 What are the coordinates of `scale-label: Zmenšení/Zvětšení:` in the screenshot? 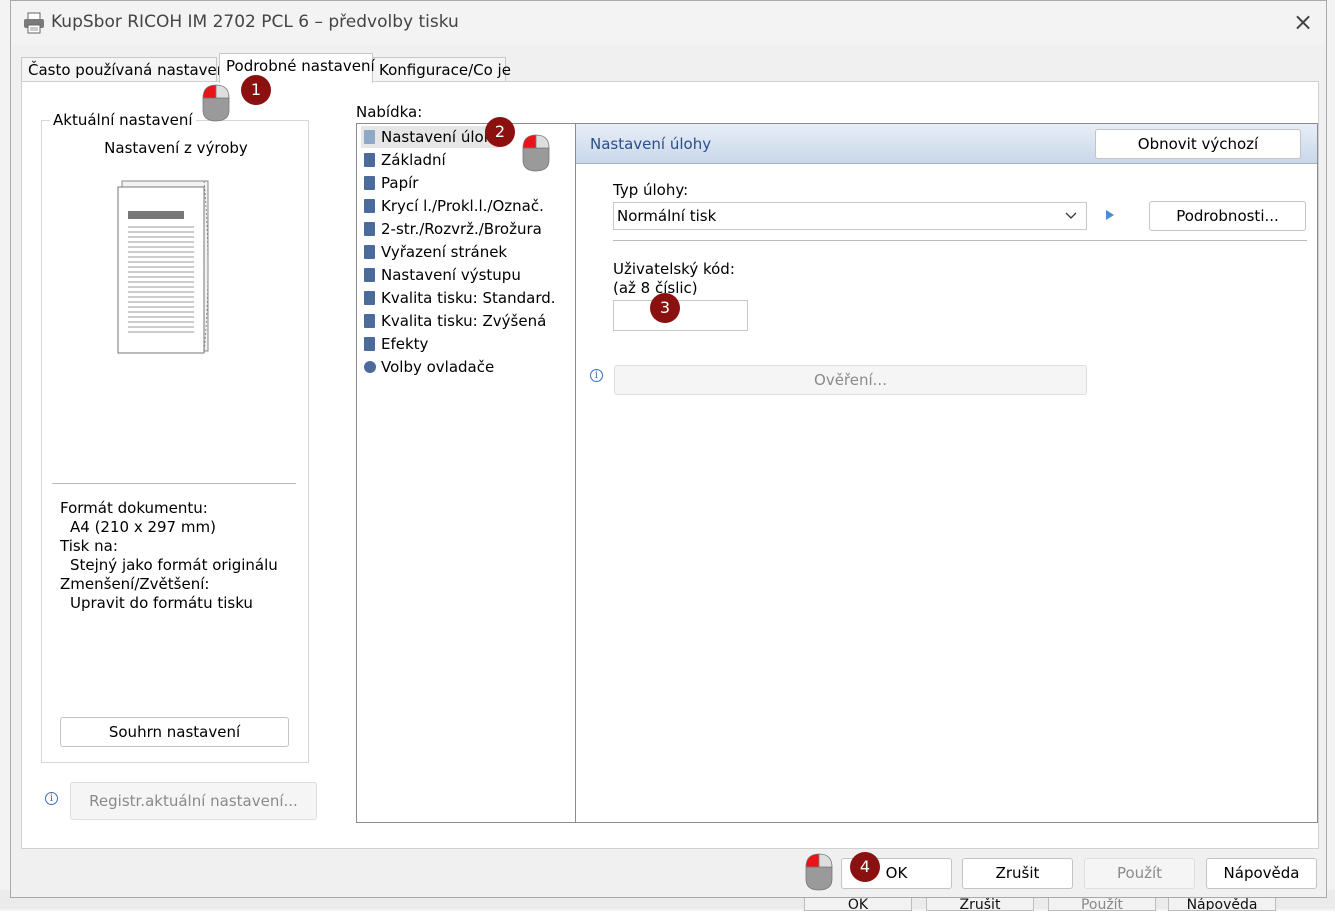 It's located at (135, 584).